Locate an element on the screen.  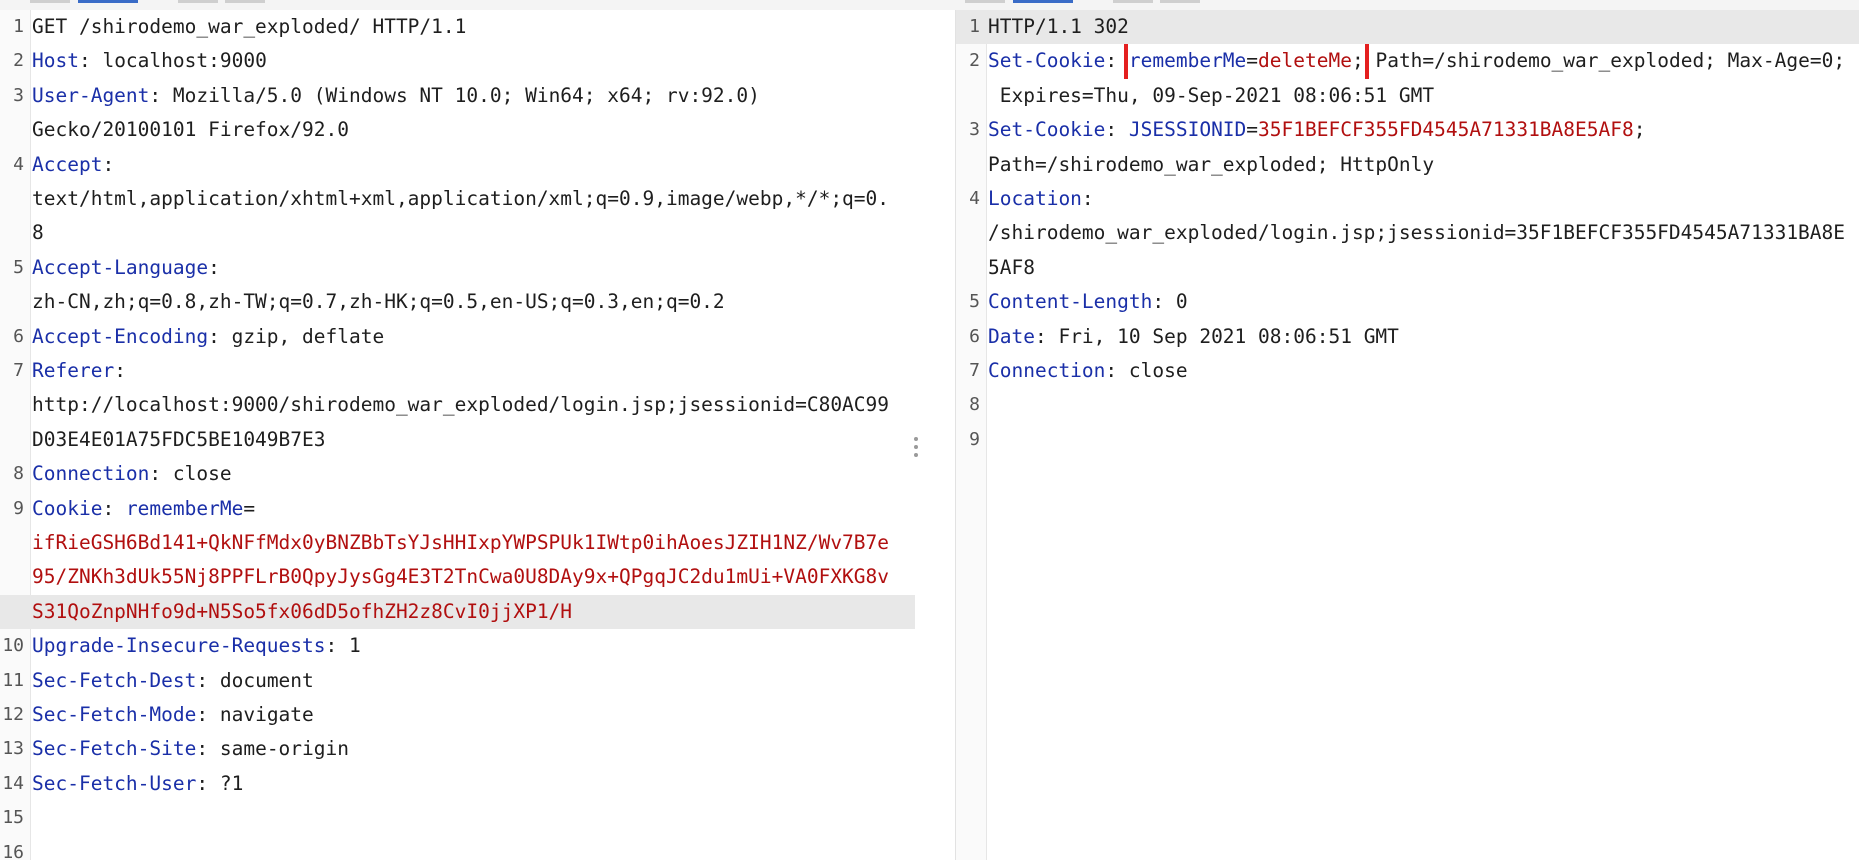
line-number: 9 is located at coordinates (974, 439).